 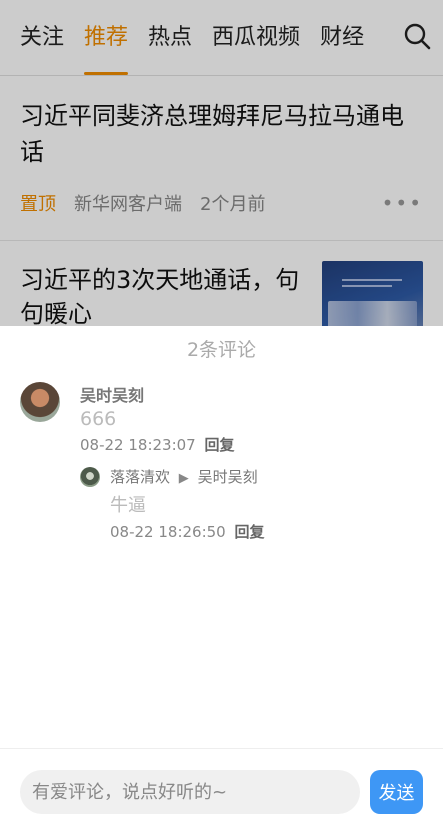 I want to click on reply-username: 落落清欢, so click(x=140, y=477).